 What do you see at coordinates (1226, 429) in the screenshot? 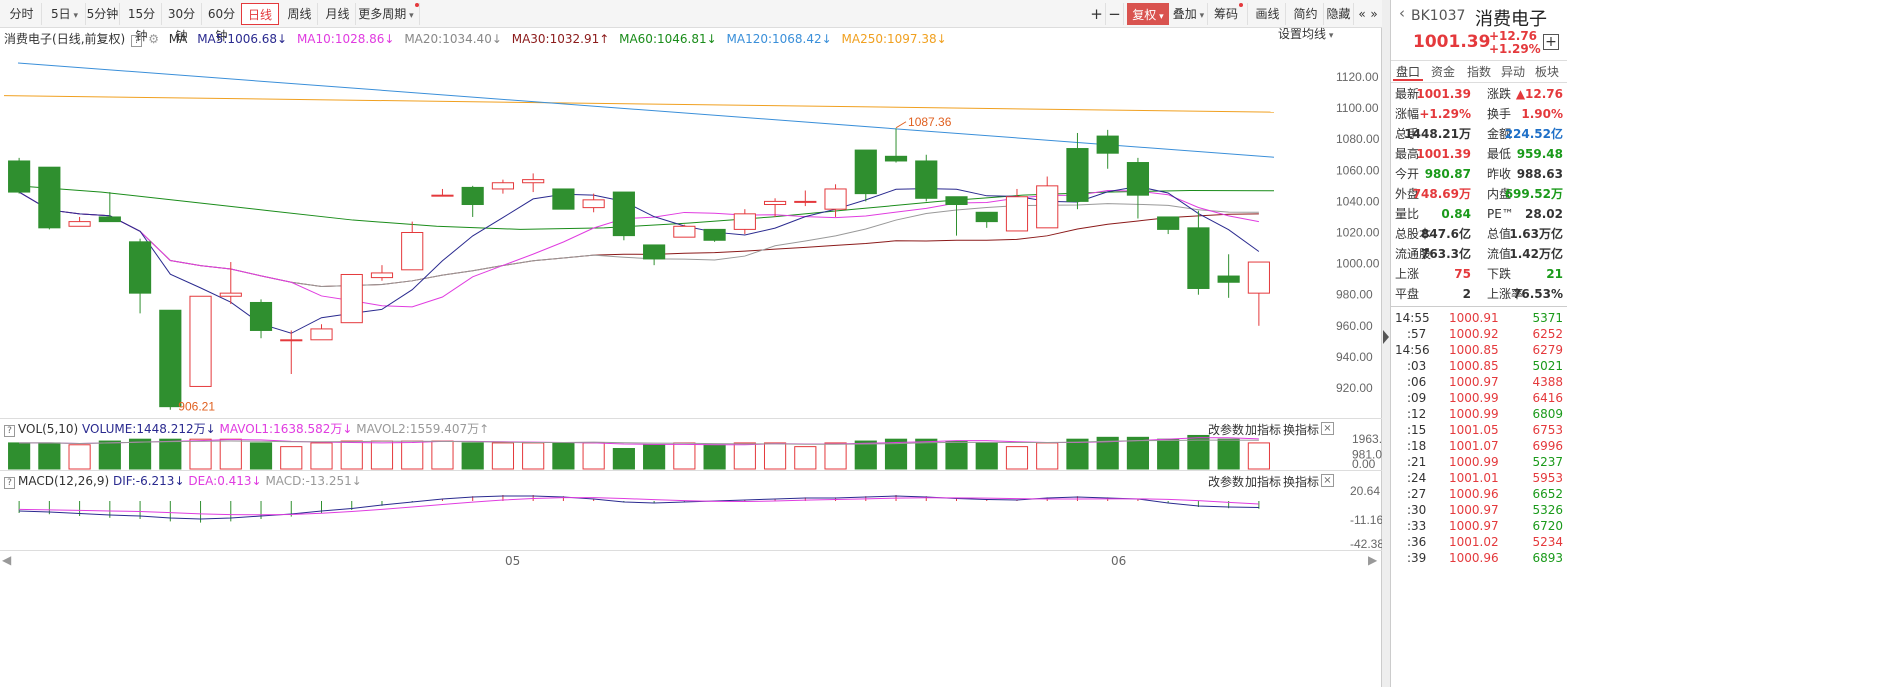
I see `vol-params-button: 改参数` at bounding box center [1226, 429].